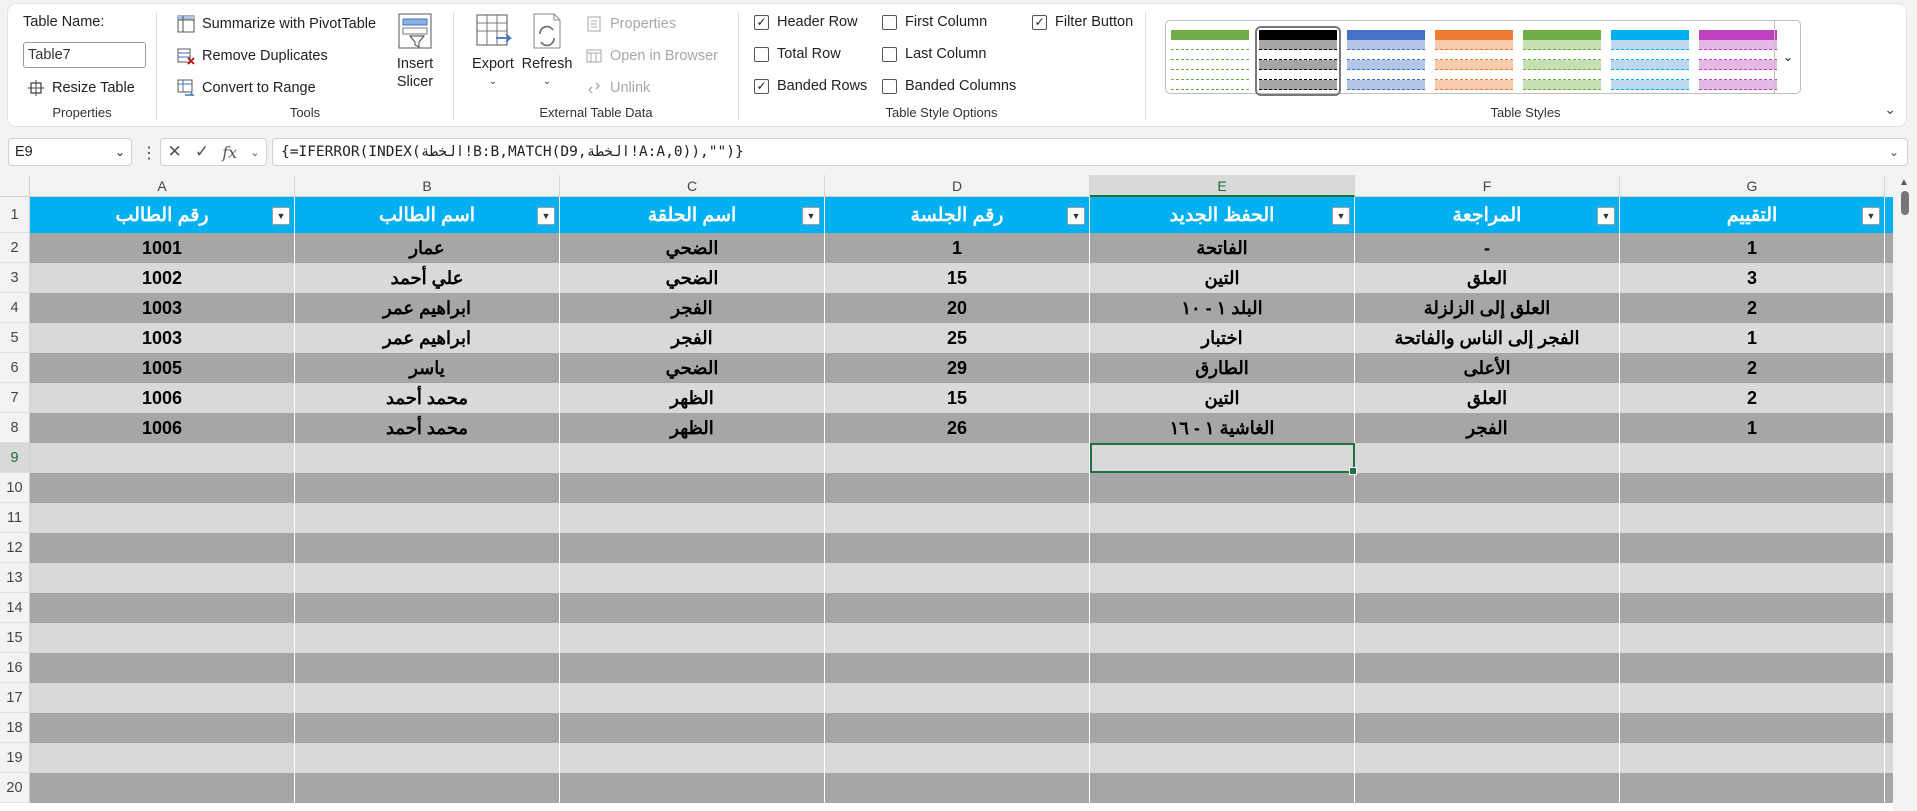 The image size is (1917, 811). What do you see at coordinates (617, 88) in the screenshot?
I see `unlink-button: Unlink` at bounding box center [617, 88].